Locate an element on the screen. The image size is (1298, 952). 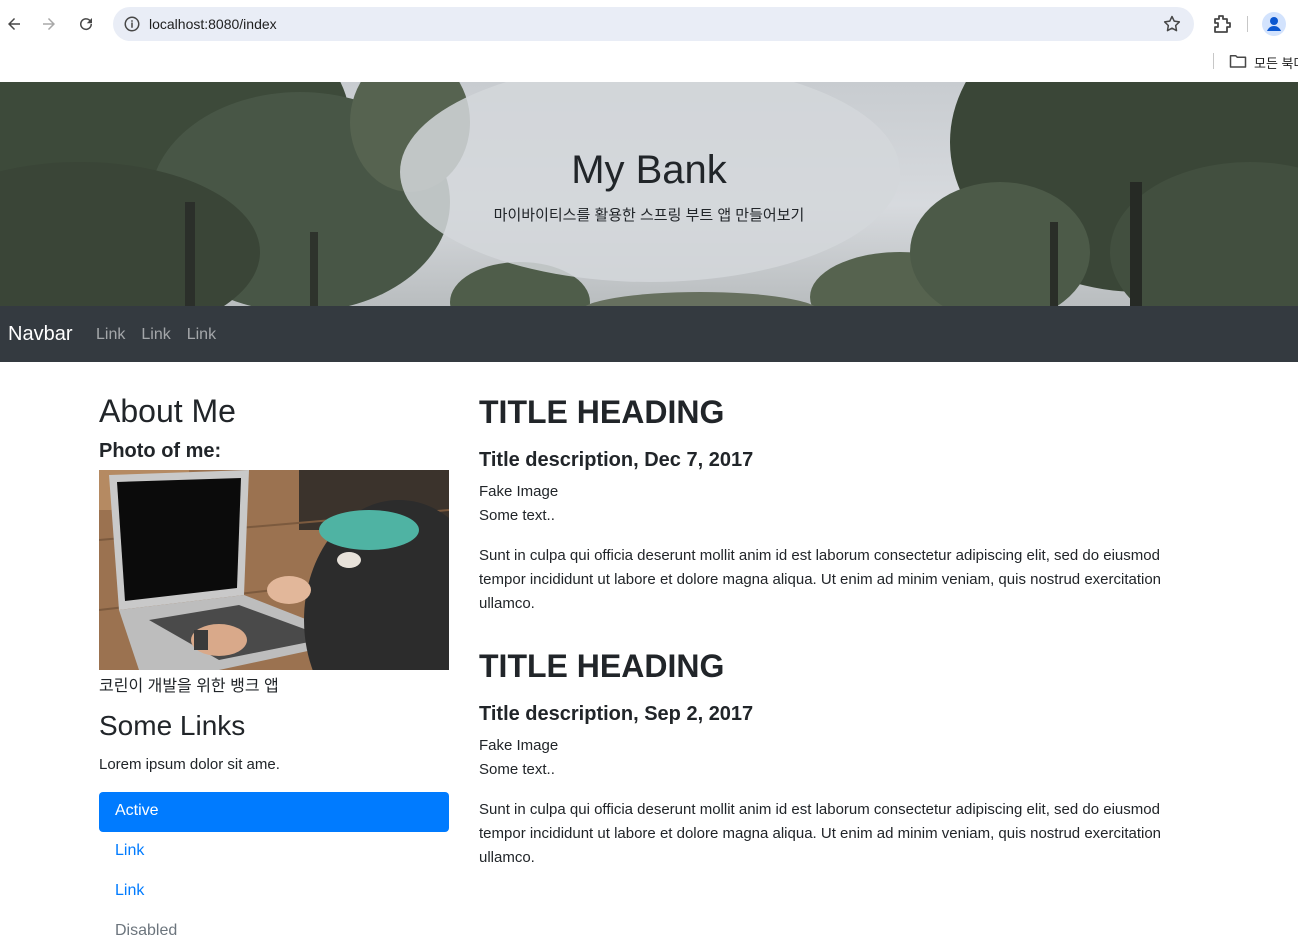
address-bar: localhost:8080/index is located at coordinates (653, 24).